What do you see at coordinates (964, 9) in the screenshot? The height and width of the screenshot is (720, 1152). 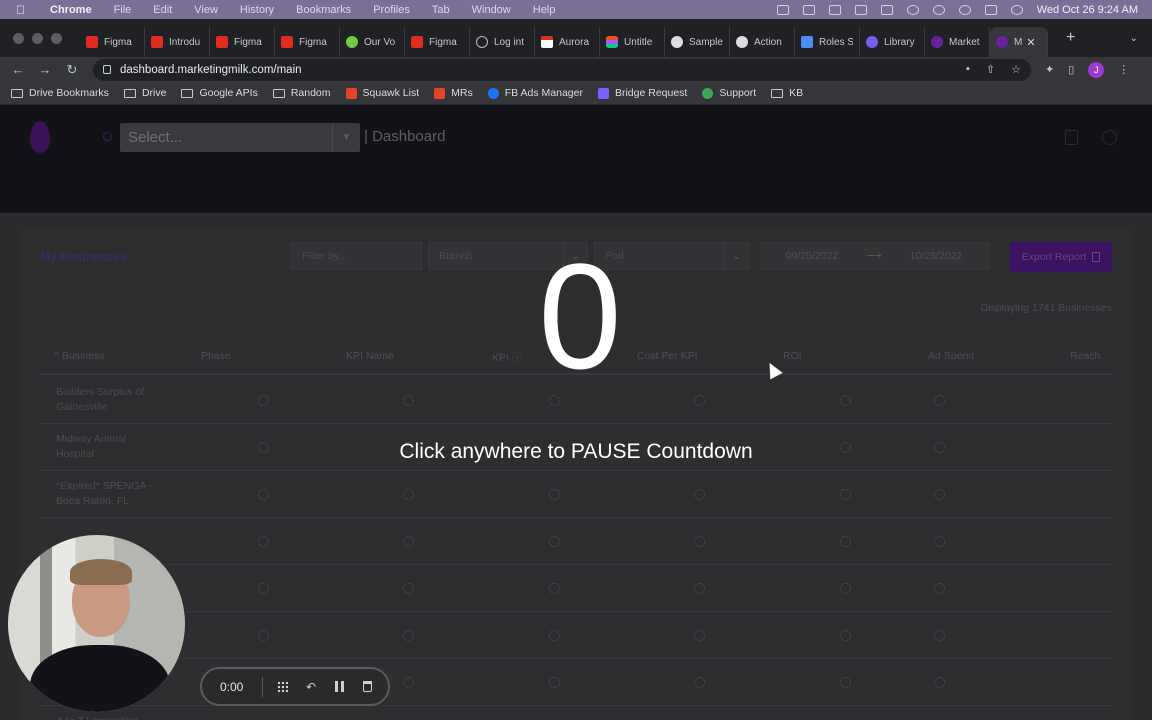 I see `spotlight-icon` at bounding box center [964, 9].